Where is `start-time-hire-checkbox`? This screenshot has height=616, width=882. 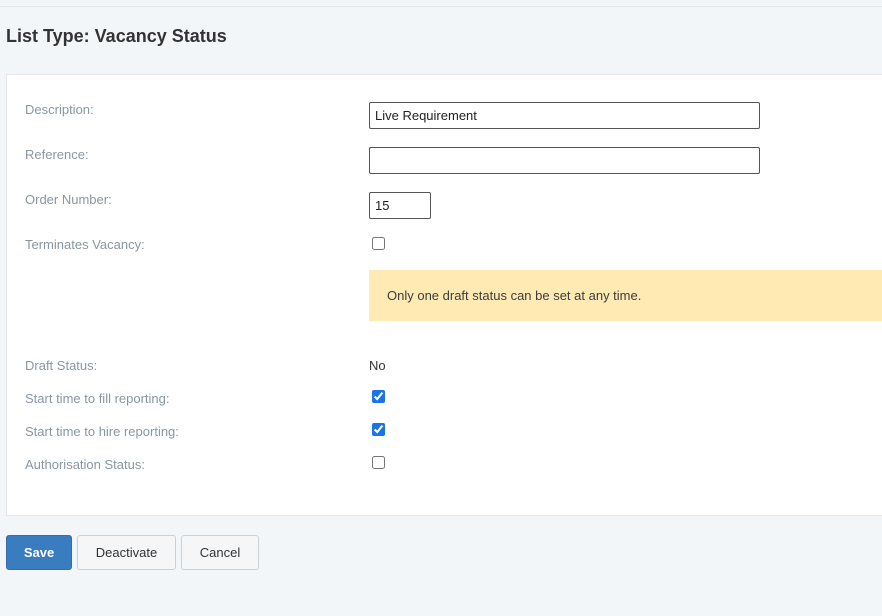 start-time-hire-checkbox is located at coordinates (378, 429).